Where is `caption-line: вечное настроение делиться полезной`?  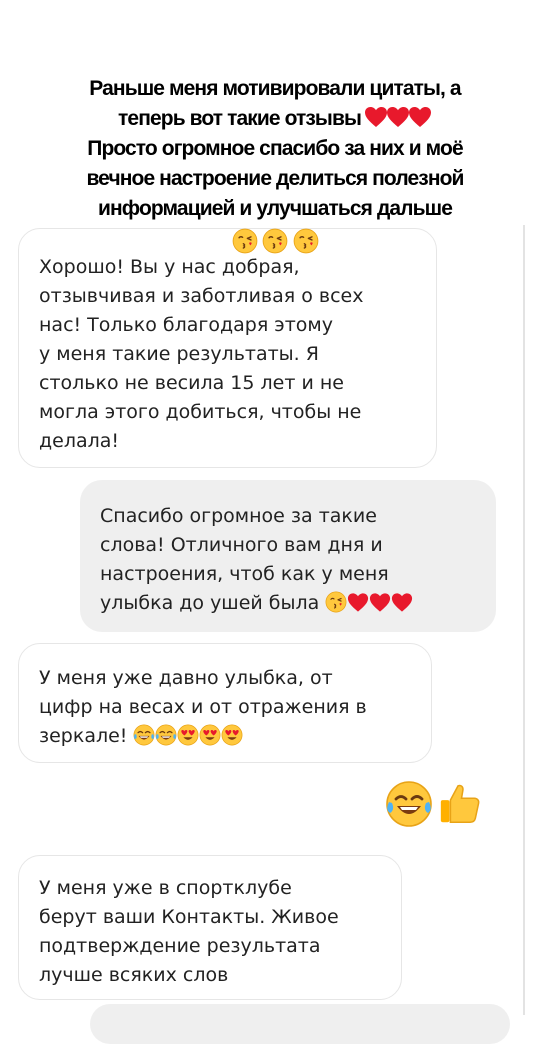
caption-line: вечное настроение делиться полезной is located at coordinates (275, 178).